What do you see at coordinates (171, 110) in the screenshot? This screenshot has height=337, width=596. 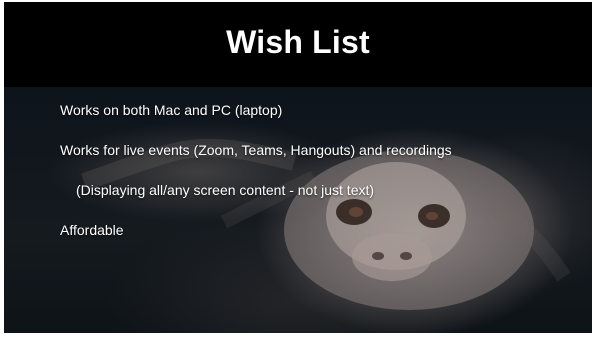 I see `bullet-item: Works on both Mac and PC (laptop)` at bounding box center [171, 110].